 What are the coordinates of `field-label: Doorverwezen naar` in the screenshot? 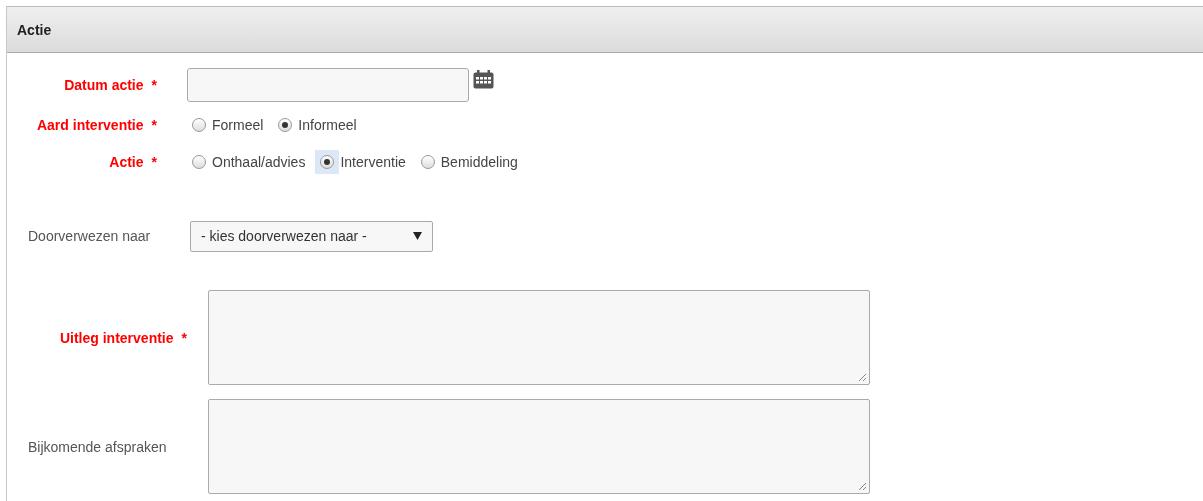 It's located at (89, 236).